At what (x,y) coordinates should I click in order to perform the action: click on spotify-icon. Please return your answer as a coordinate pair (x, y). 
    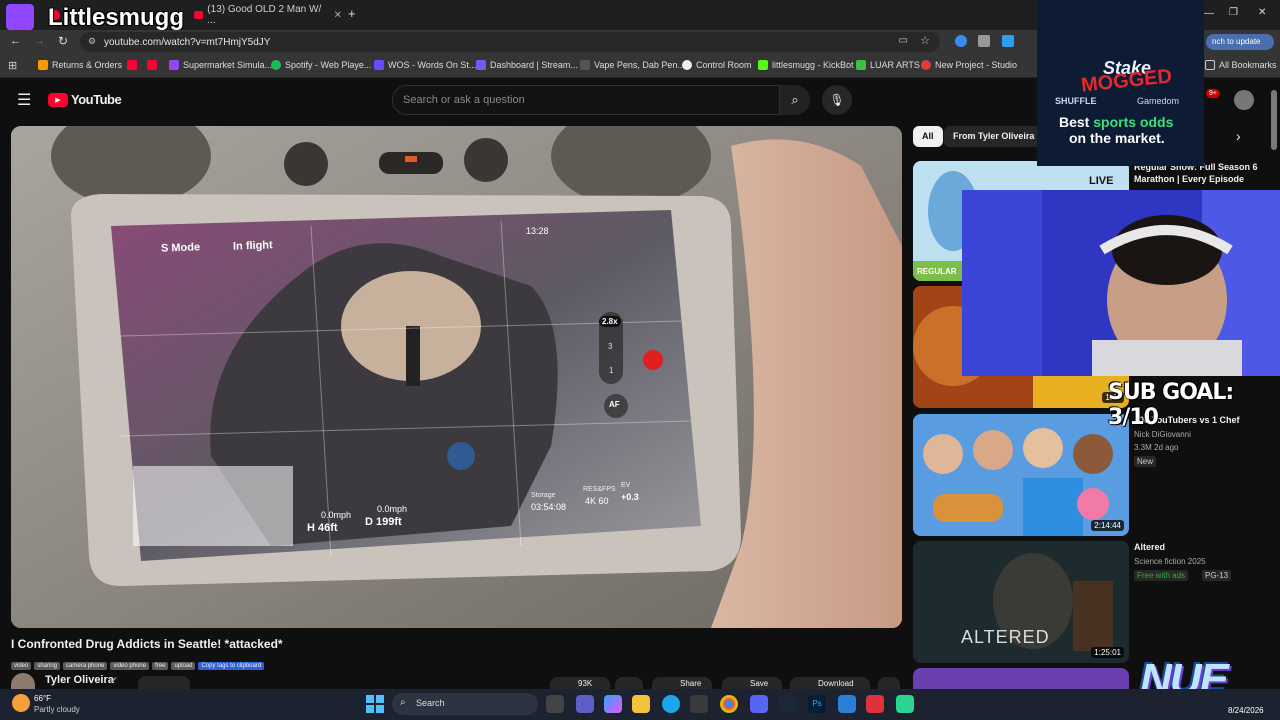
    Looking at the image, I should click on (276, 65).